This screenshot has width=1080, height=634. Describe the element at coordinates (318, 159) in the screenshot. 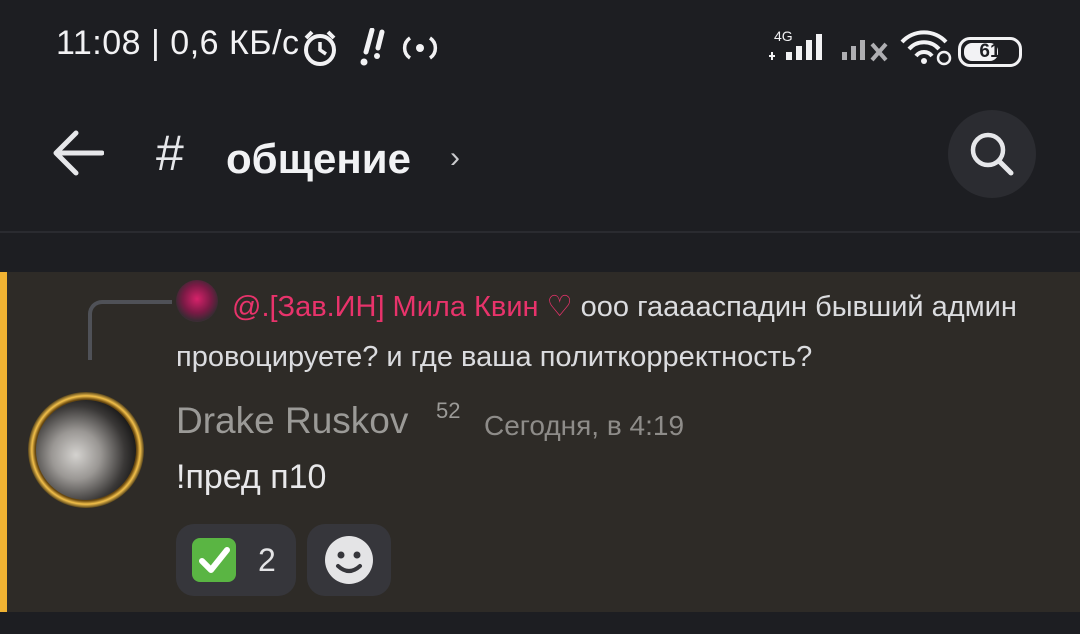

I see `channel-title: общение` at that location.